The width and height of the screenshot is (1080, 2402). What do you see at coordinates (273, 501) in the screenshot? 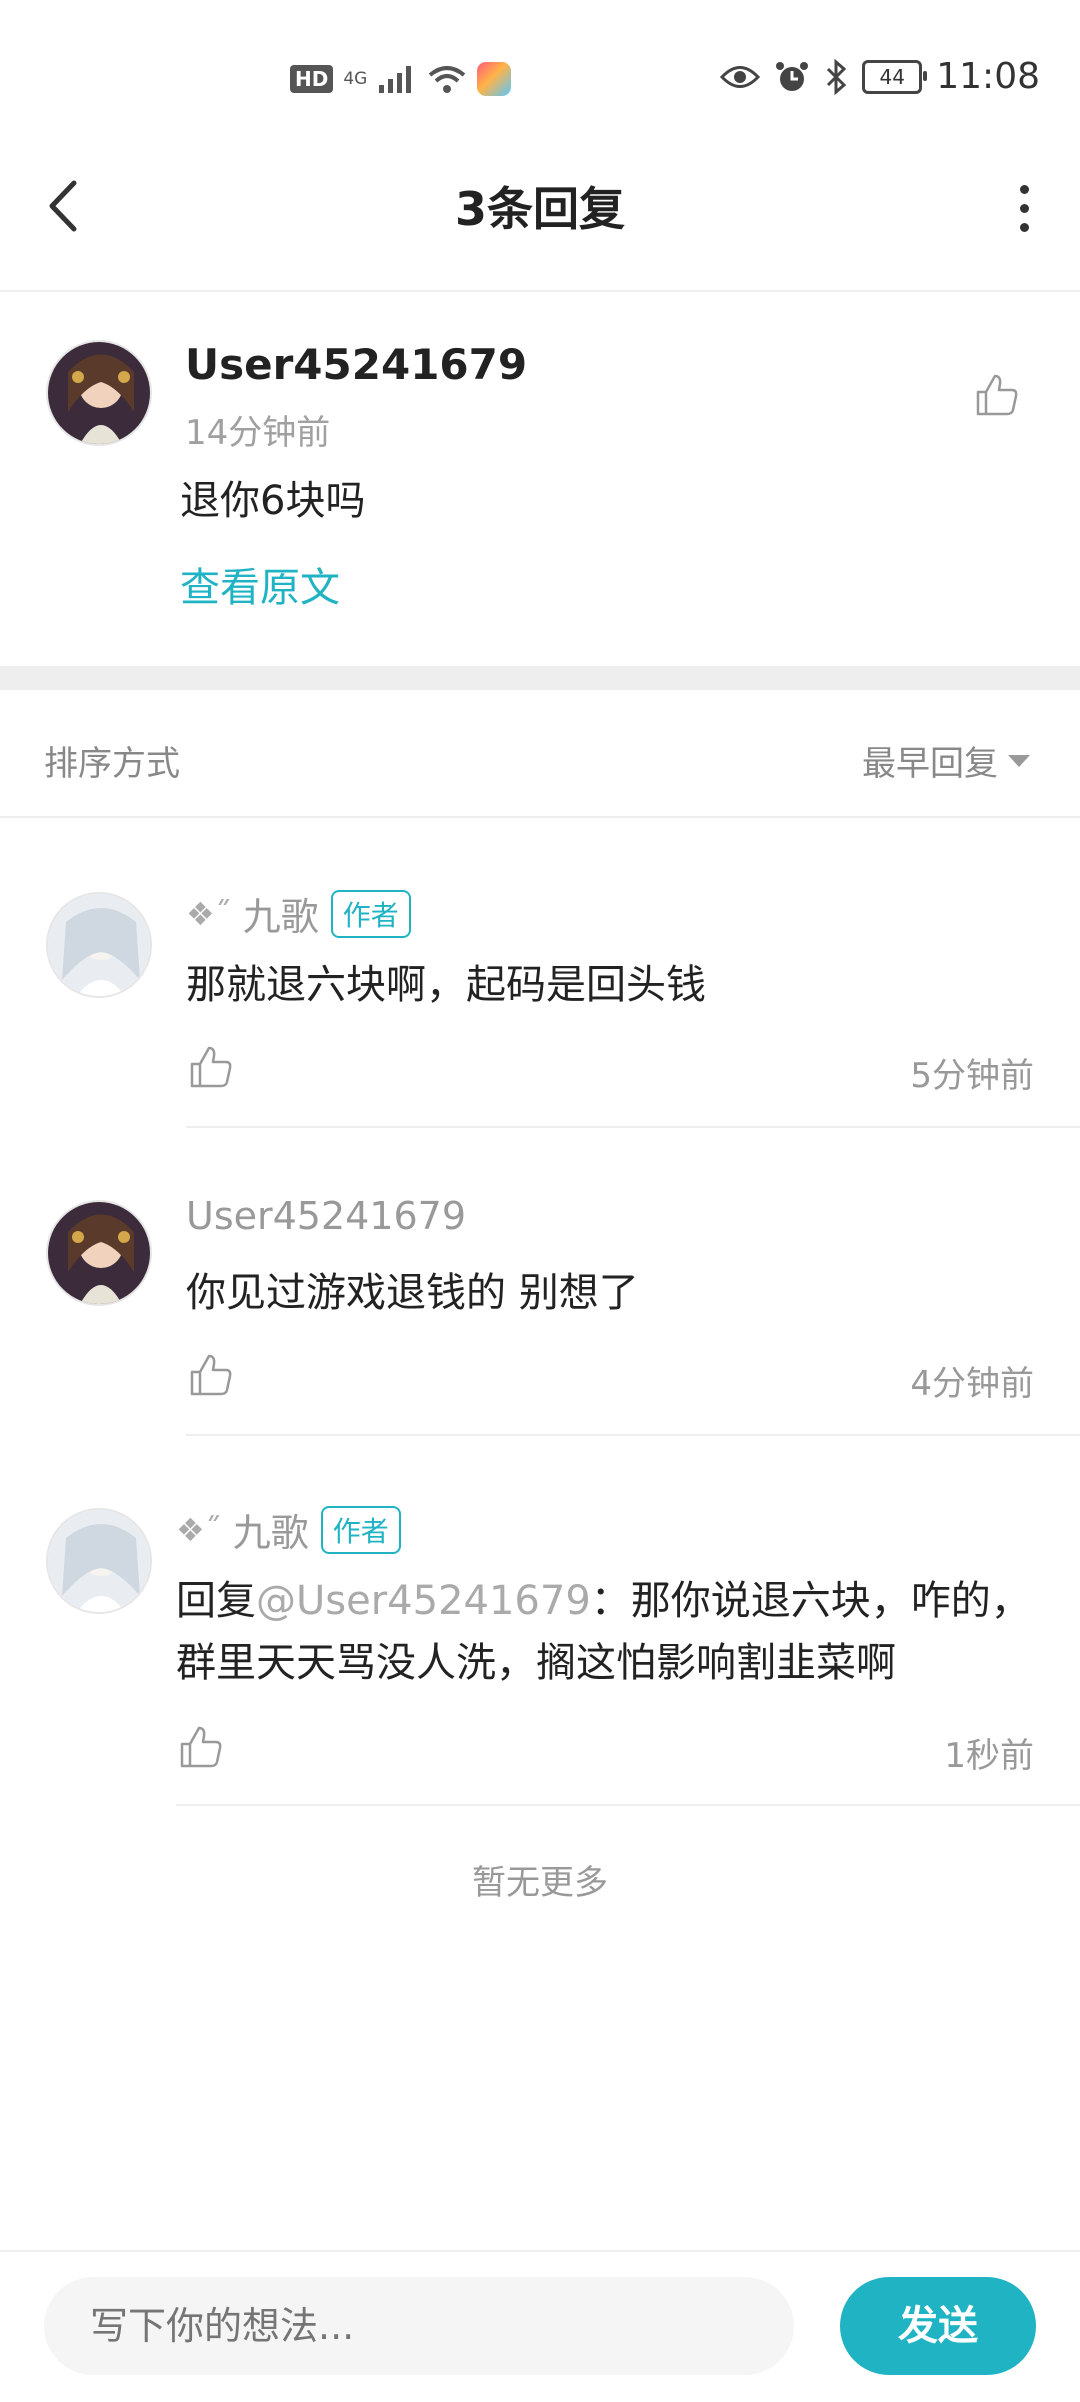
I see `main-comment-text: 退你6块吗` at bounding box center [273, 501].